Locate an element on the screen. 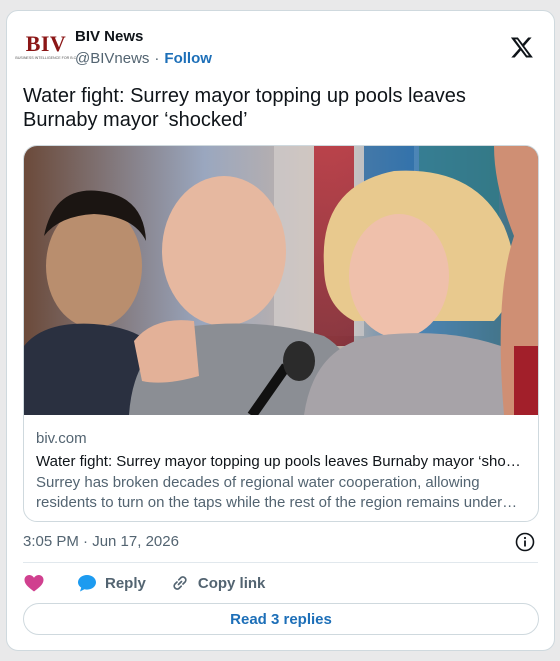  follow-button: Follow is located at coordinates (188, 58).